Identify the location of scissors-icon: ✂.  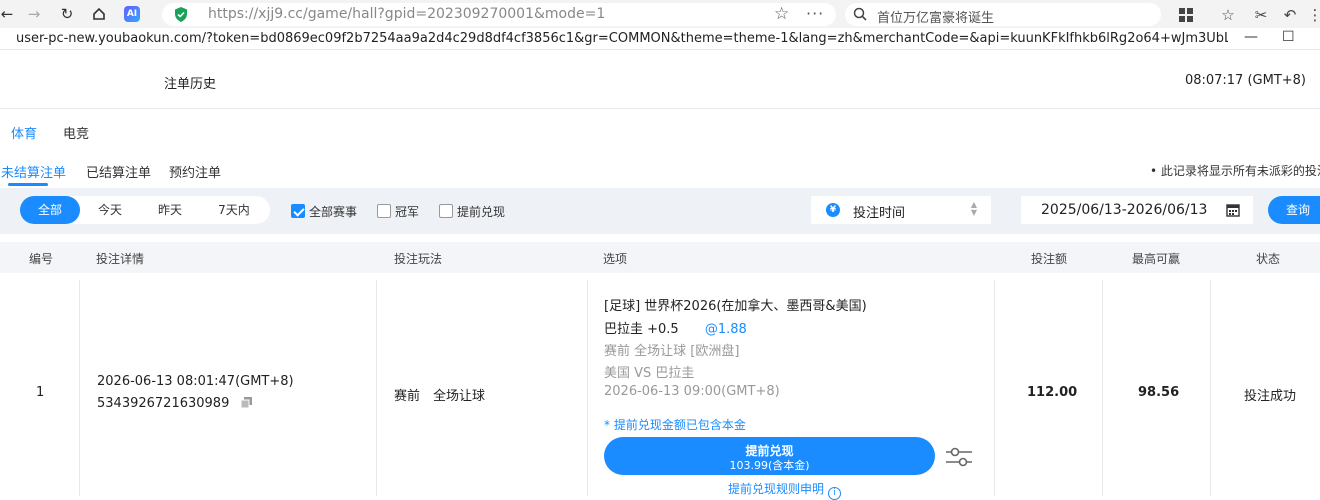
(1261, 15).